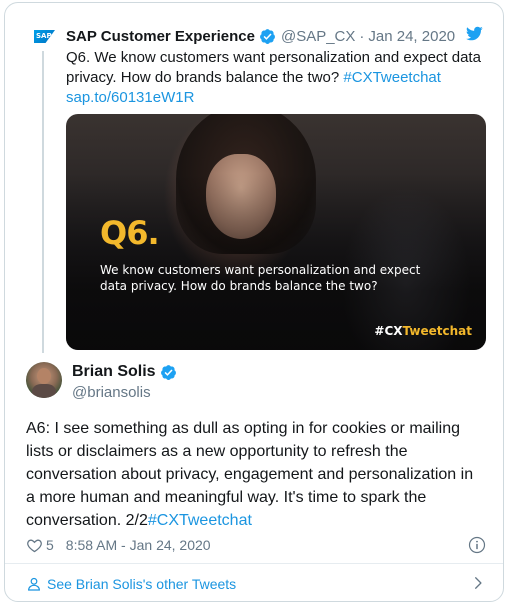 The image size is (508, 608). I want to click on parent-date: Jan 24, 2020, so click(411, 36).